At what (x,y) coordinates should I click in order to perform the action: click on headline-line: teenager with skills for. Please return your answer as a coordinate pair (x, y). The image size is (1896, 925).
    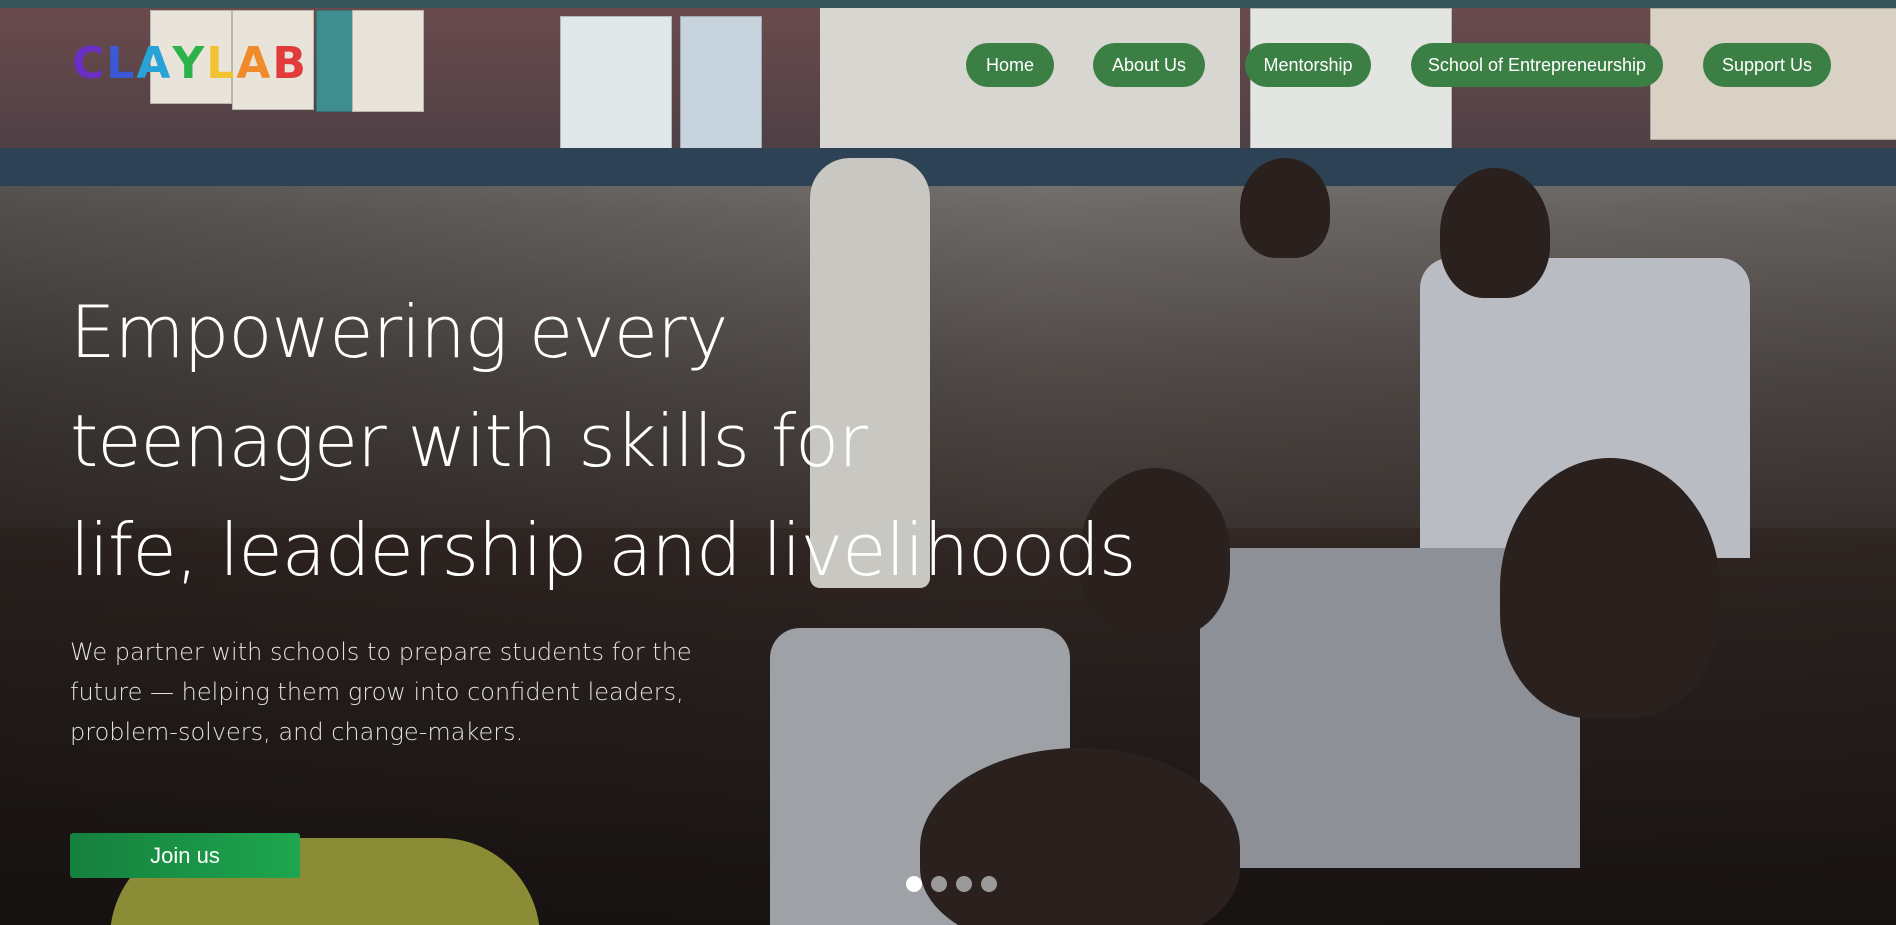
    Looking at the image, I should click on (469, 441).